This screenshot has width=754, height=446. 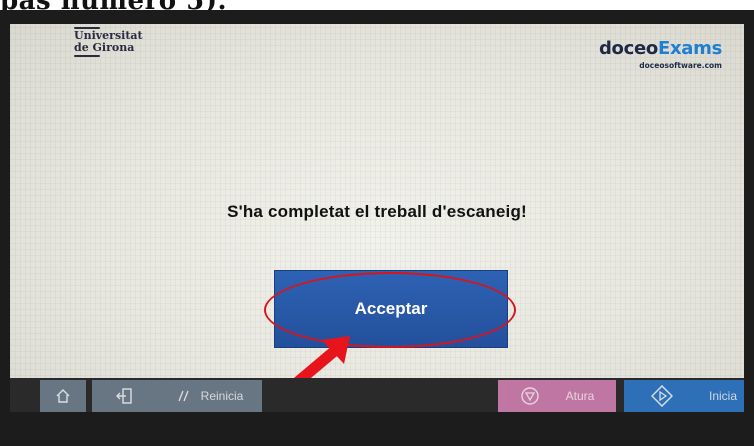 What do you see at coordinates (377, 395) in the screenshot?
I see `bottom-control-bar: Reinicia Atura Inicia` at bounding box center [377, 395].